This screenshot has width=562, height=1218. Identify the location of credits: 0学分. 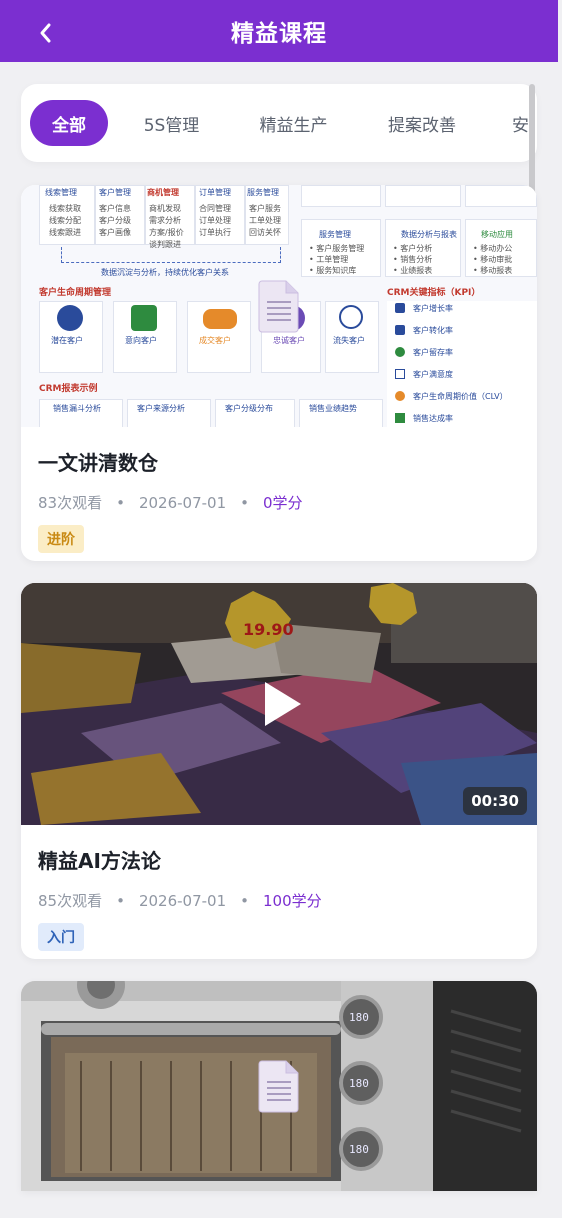
(283, 503).